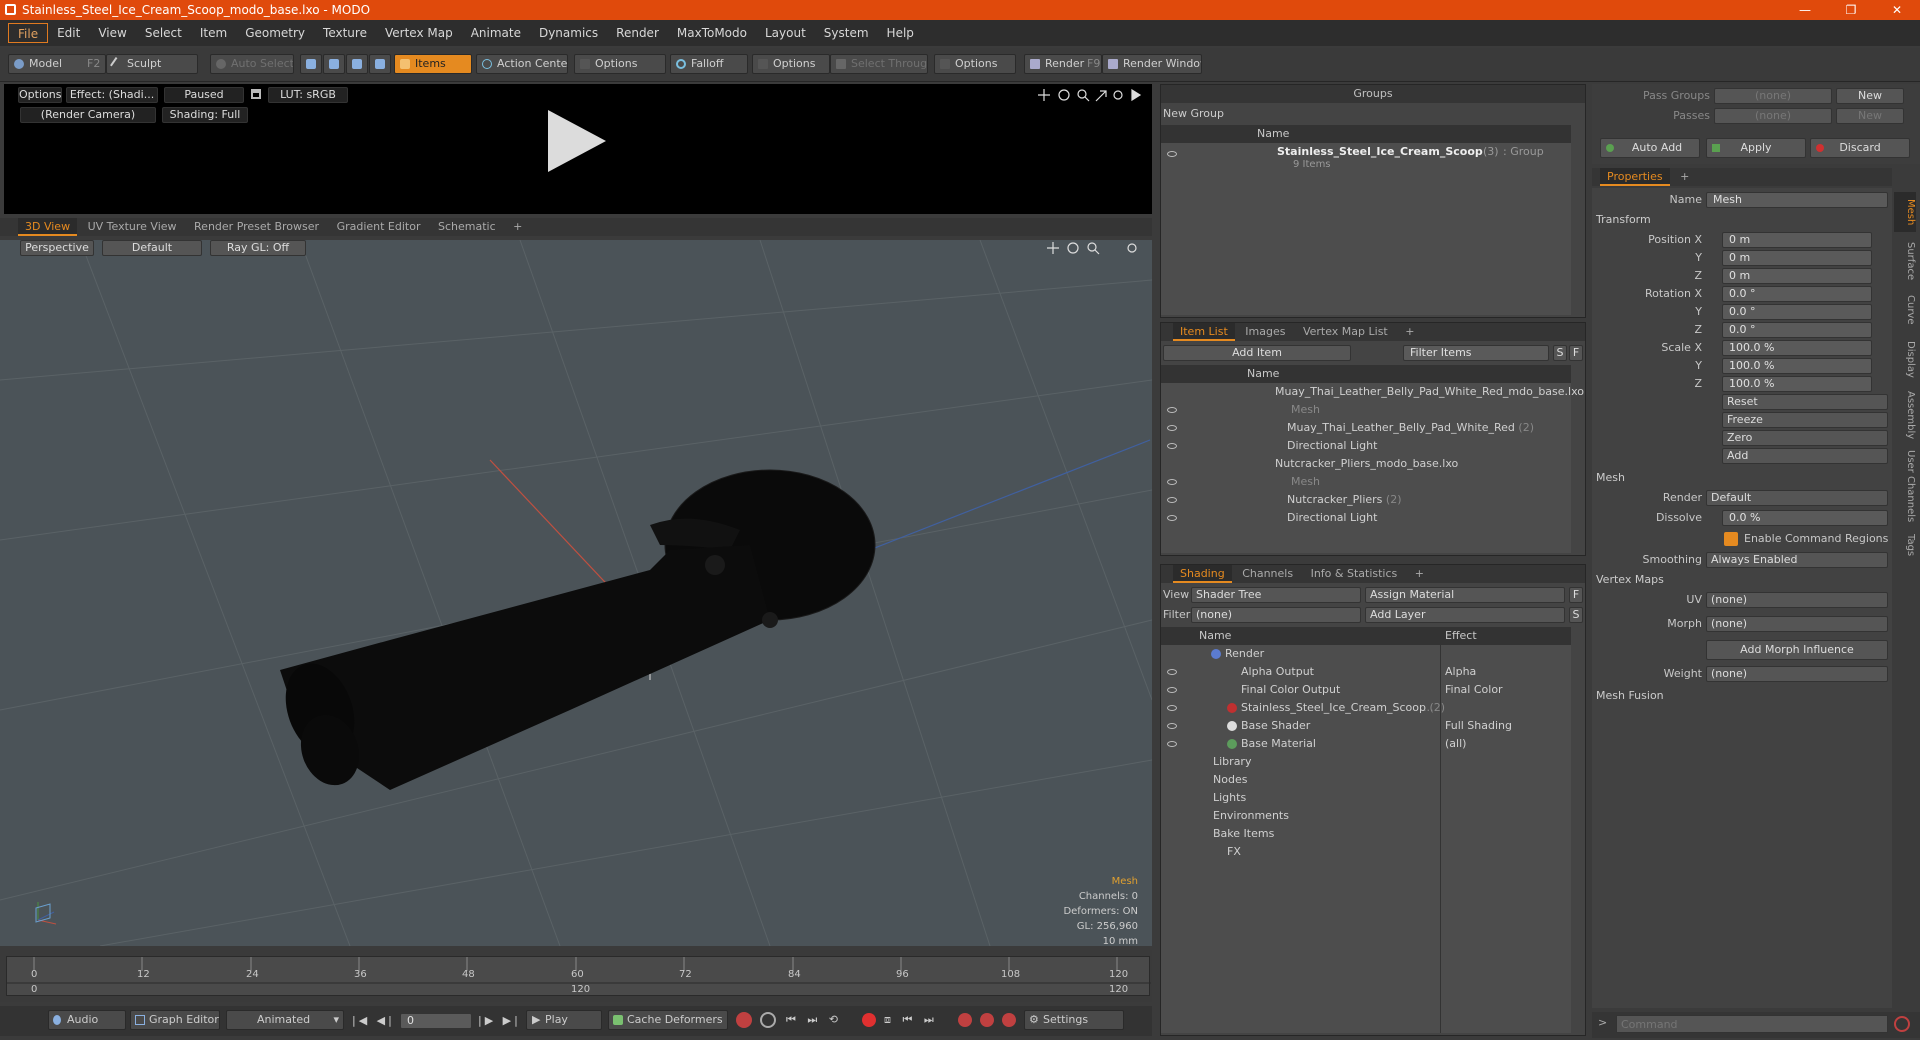 Image resolution: width=1920 pixels, height=1040 pixels. I want to click on key-clear-icon, so click(1009, 1020).